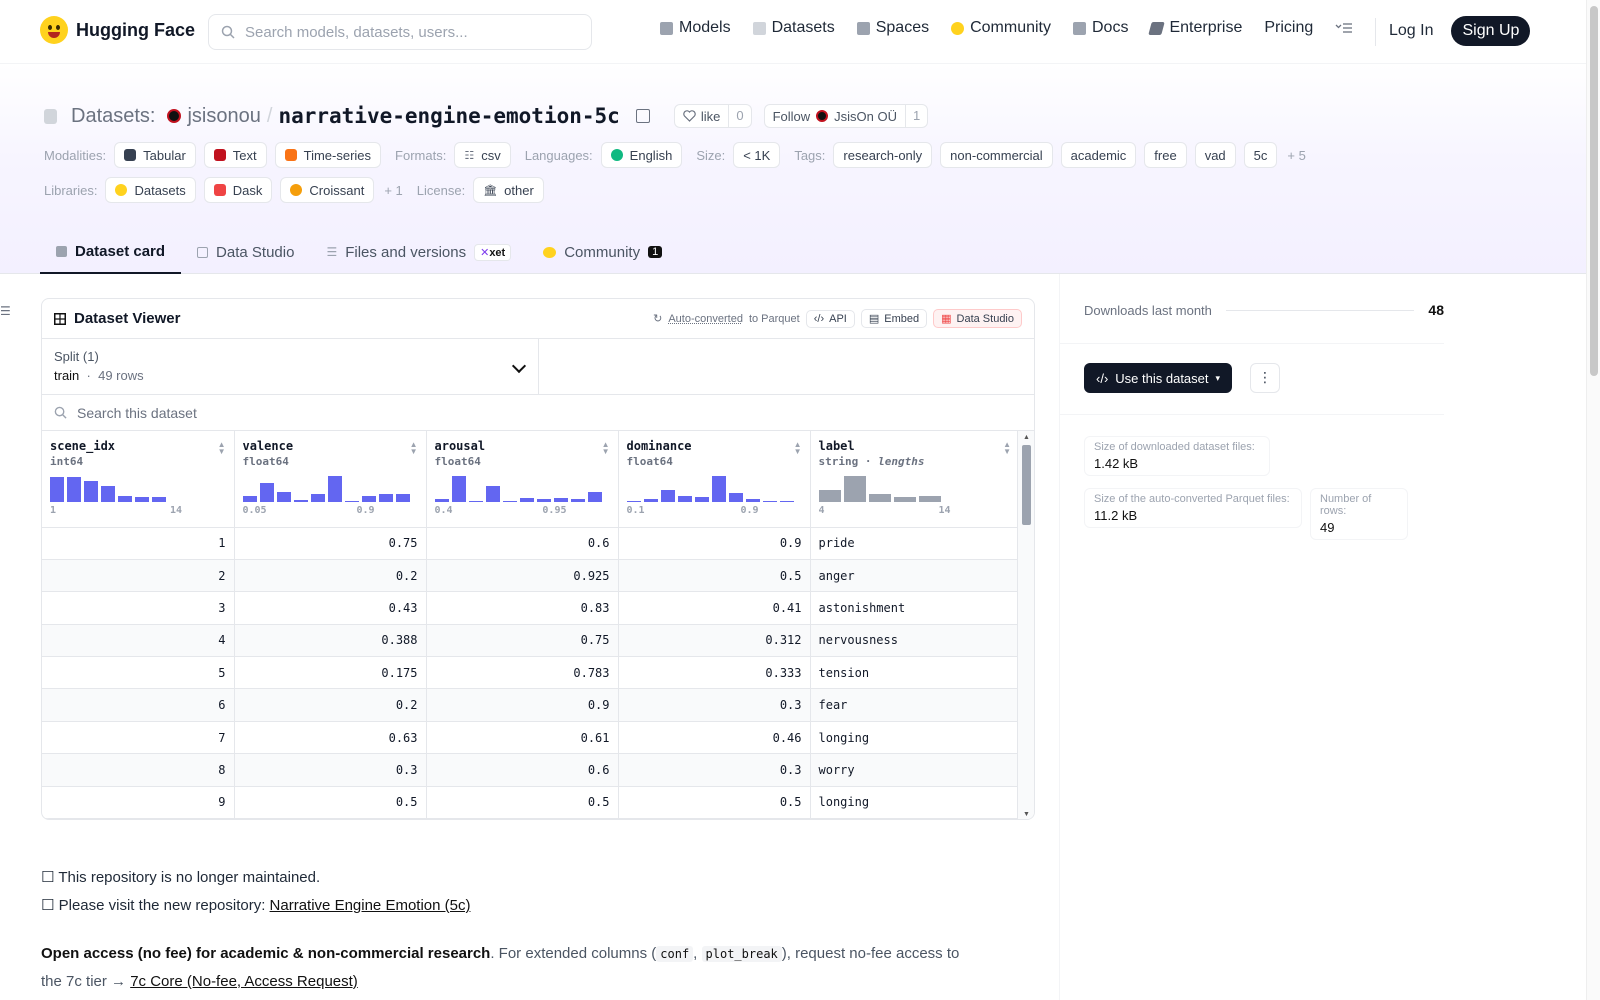 The width and height of the screenshot is (1600, 1000). What do you see at coordinates (914, 770) in the screenshot?
I see `table-cell-label: worry` at bounding box center [914, 770].